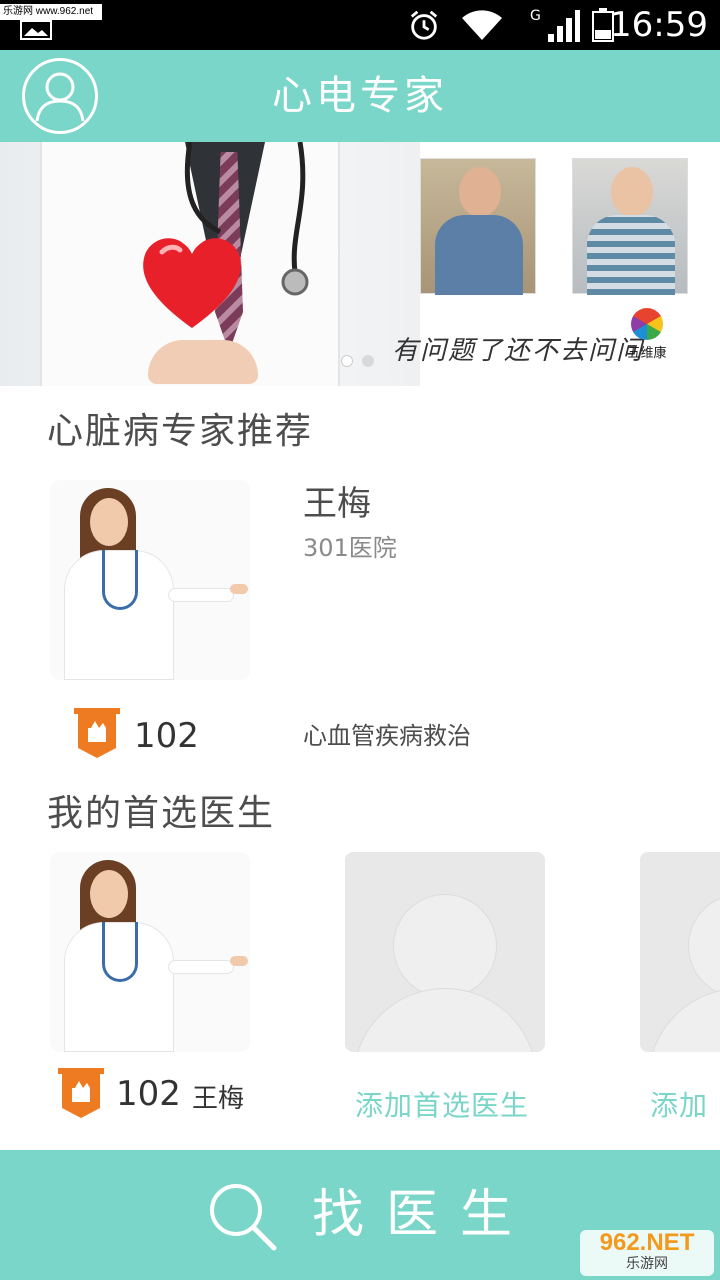  Describe the element at coordinates (659, 25) in the screenshot. I see `clock: 16:59` at that location.